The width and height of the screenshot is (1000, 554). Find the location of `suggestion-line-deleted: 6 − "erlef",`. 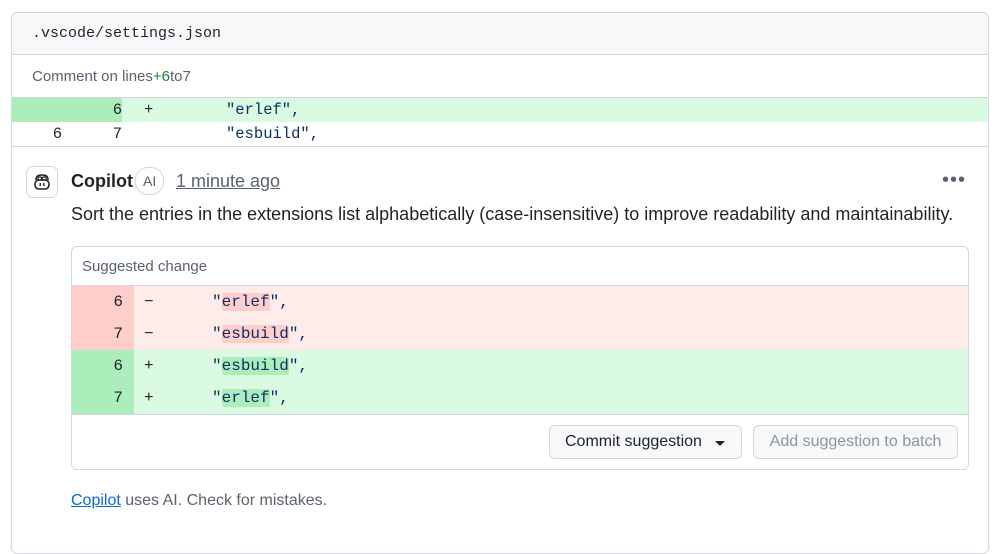

suggestion-line-deleted: 6 − "erlef", is located at coordinates (520, 302).